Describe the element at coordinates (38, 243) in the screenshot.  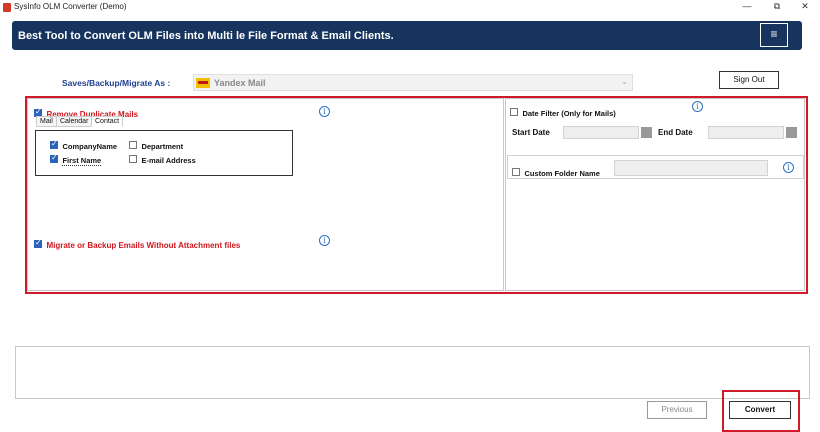
I see `without-attachment-checkbox` at that location.